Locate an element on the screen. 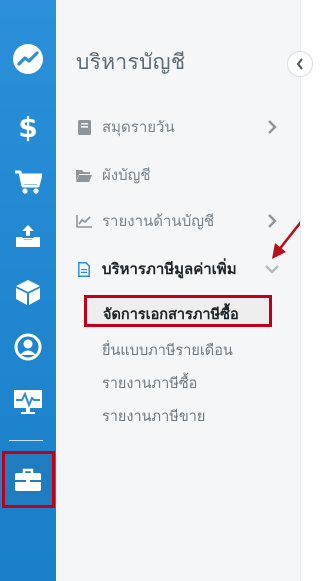  menu-item-label: สมุดรายวัน is located at coordinates (138, 127).